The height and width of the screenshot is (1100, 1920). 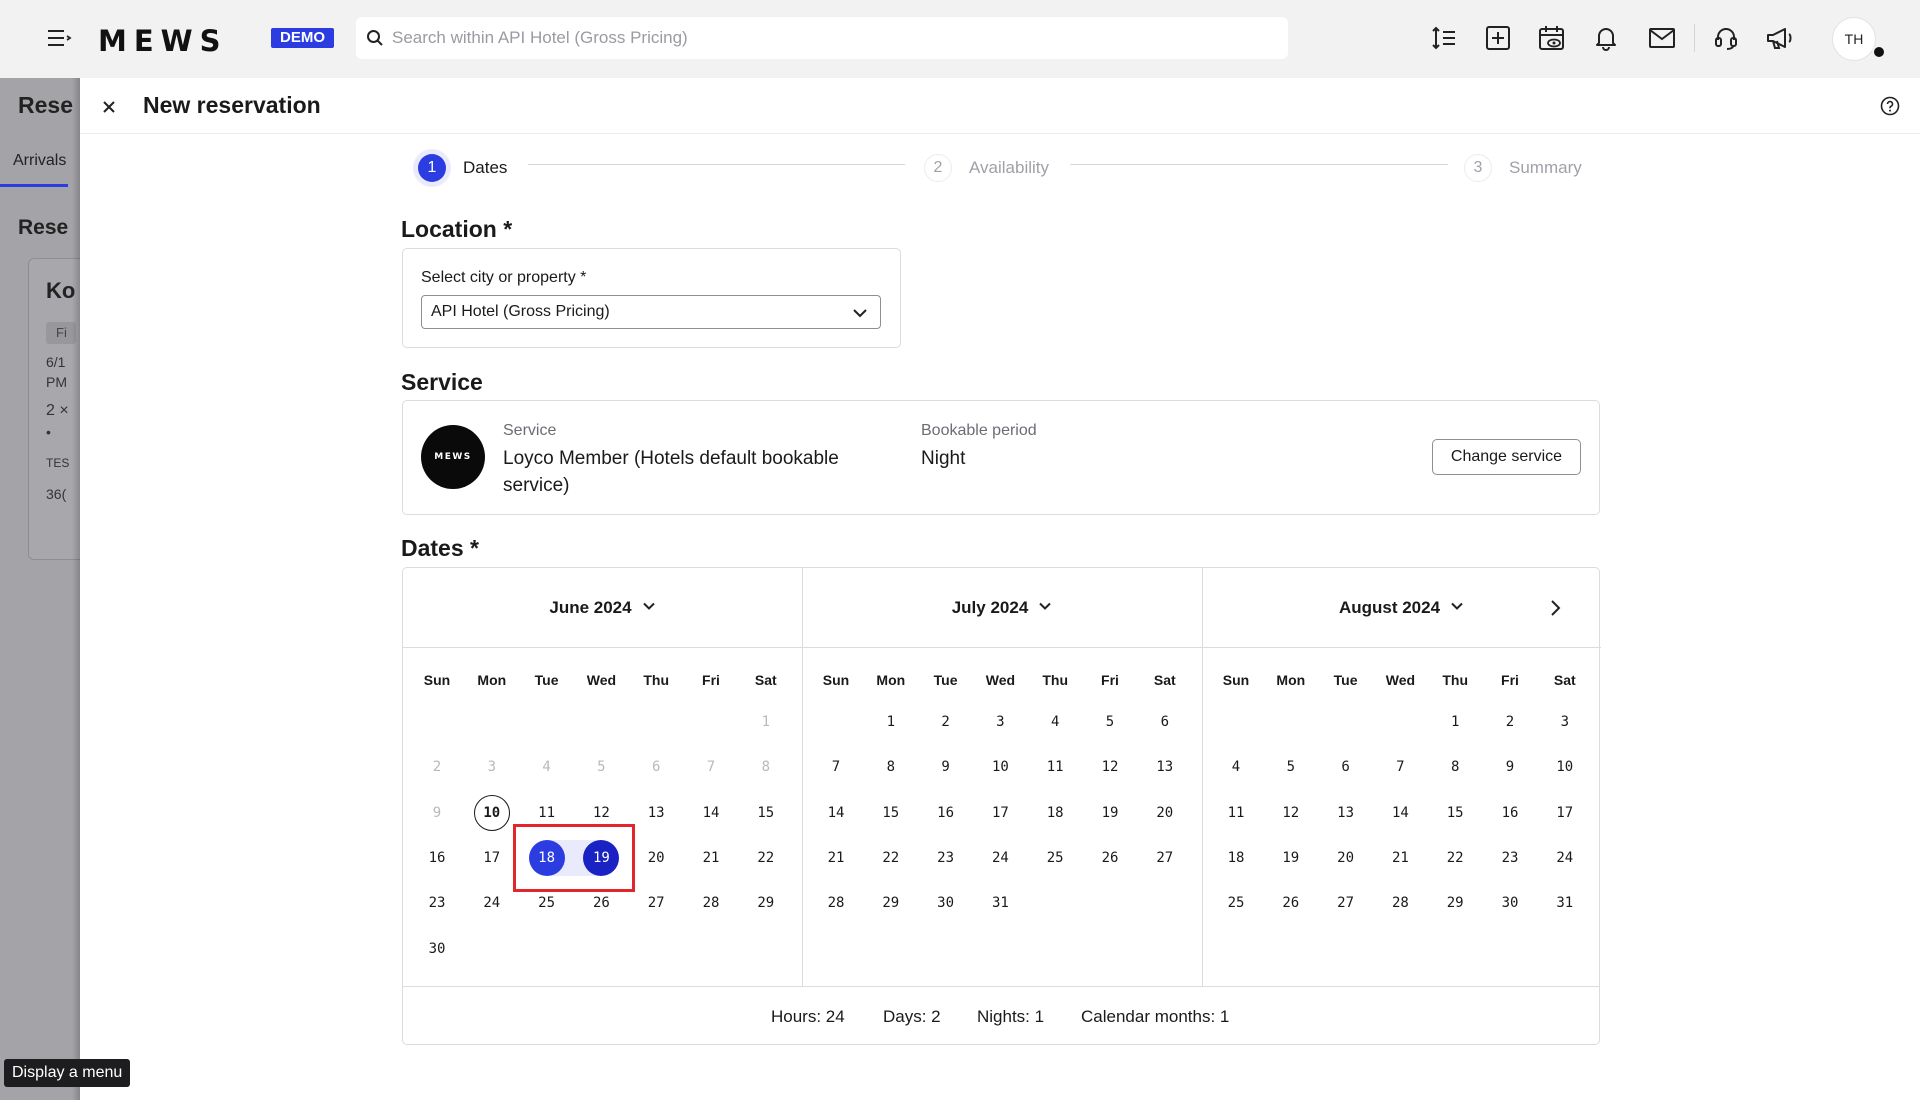 What do you see at coordinates (651, 312) in the screenshot?
I see `property-select: API Hotel (Gross Pricing)` at bounding box center [651, 312].